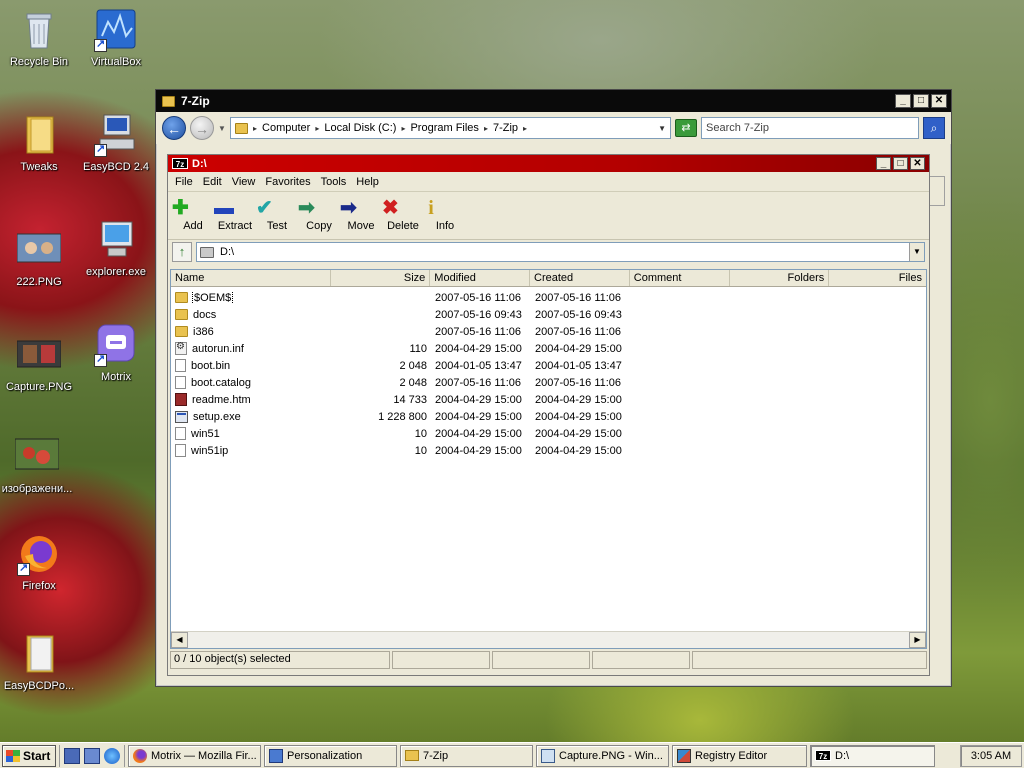 The width and height of the screenshot is (1024, 768). Describe the element at coordinates (548, 163) in the screenshot. I see `window-title-bar: 7z D:\ _ □ ✕` at that location.